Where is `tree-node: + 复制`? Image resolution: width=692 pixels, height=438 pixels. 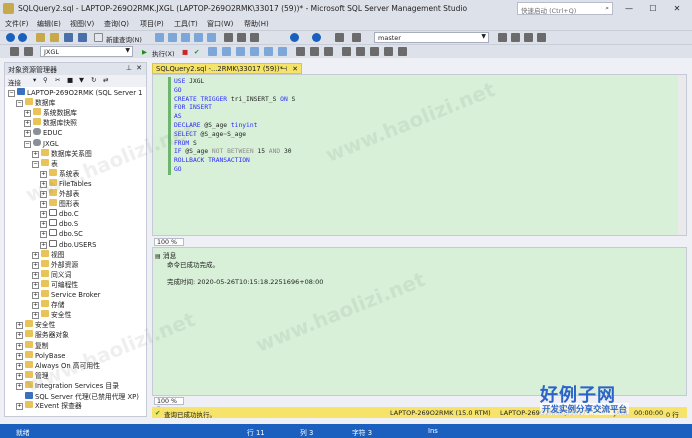
tree-node: + 复制 is located at coordinates (32, 345).